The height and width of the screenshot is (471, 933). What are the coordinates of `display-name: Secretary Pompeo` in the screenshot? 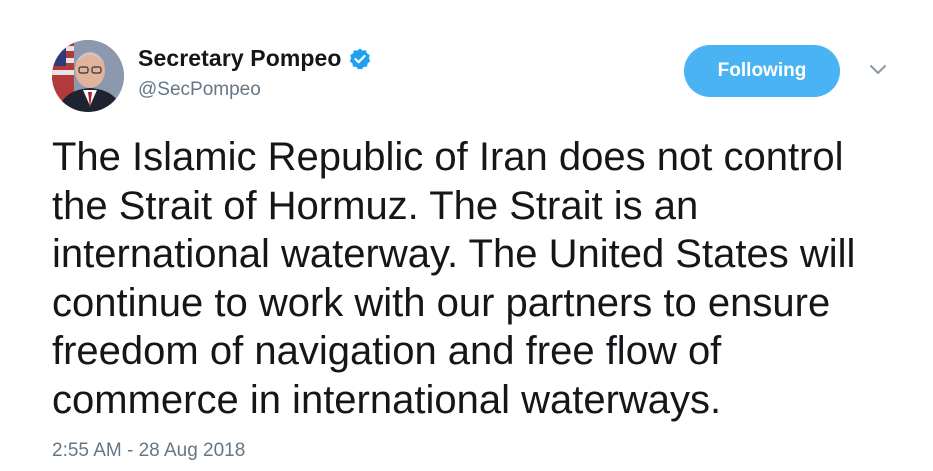 It's located at (240, 58).